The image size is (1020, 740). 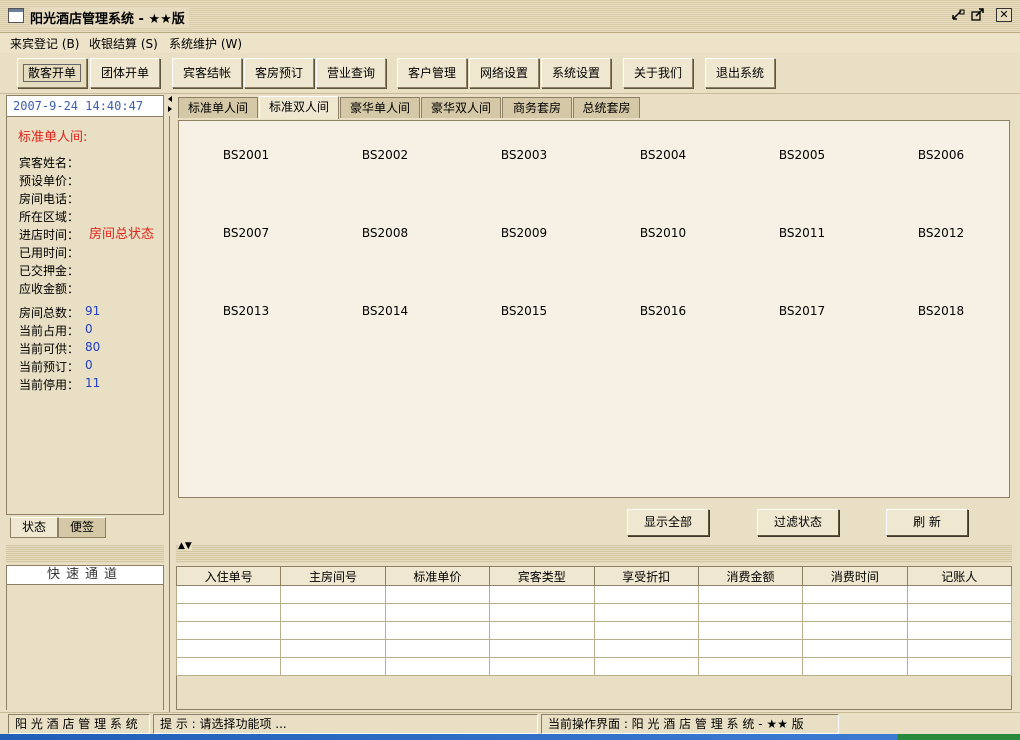 What do you see at coordinates (44, 43) in the screenshot?
I see `menu-guest-register: 来宾登记 (B)` at bounding box center [44, 43].